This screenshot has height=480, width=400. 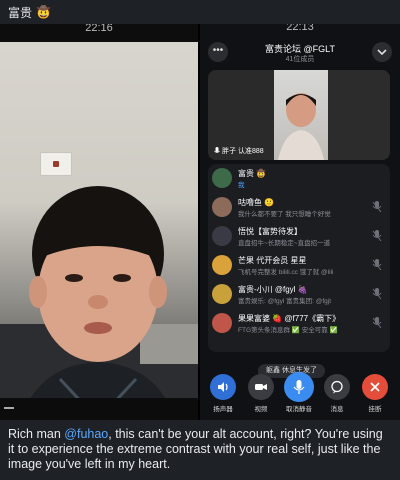 I want to click on post-header: 富贵 🤠, so click(x=200, y=12).